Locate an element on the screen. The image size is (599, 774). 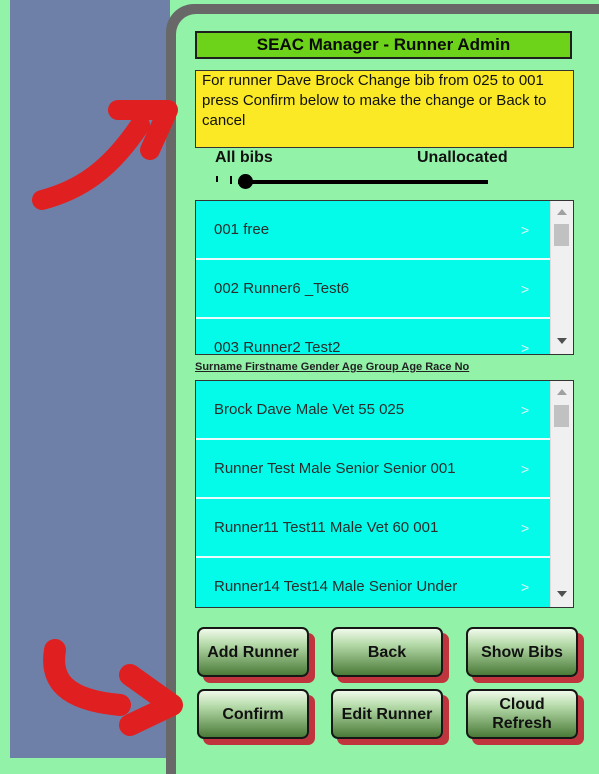
arrow-pointing-confirm-icon is located at coordinates (113, 687).